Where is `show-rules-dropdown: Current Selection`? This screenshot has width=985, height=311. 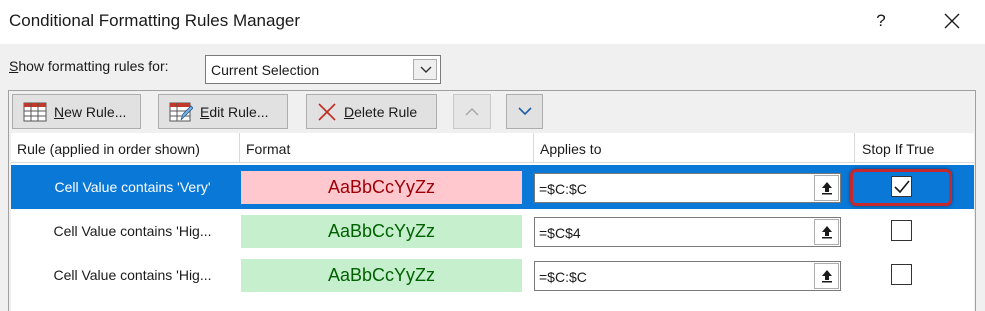 show-rules-dropdown: Current Selection is located at coordinates (323, 69).